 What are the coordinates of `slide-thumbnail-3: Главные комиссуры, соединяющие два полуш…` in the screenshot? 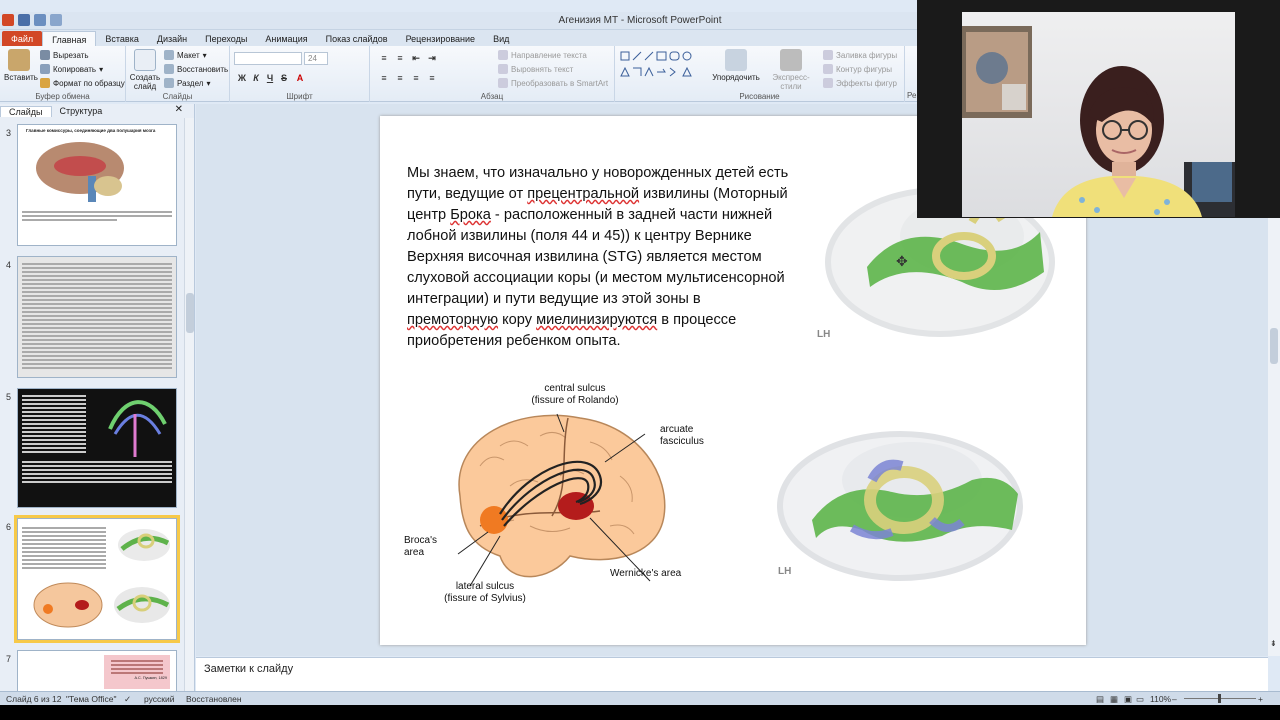 It's located at (97, 185).